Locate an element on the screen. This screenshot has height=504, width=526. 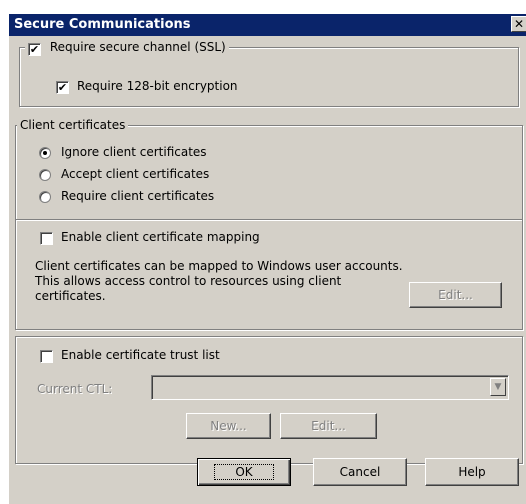
enable-ctl-checkbox is located at coordinates (46, 356).